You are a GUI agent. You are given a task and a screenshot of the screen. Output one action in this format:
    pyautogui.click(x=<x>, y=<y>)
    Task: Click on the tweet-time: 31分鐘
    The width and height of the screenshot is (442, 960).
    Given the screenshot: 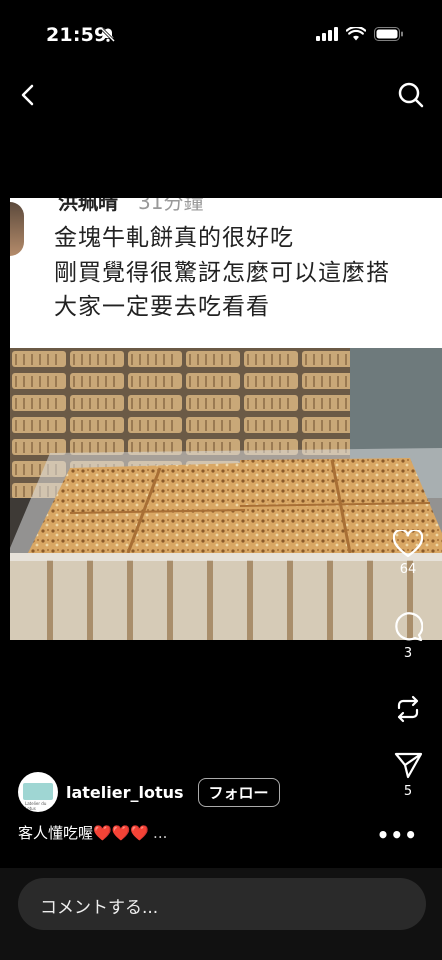 What is the action you would take?
    pyautogui.click(x=171, y=206)
    